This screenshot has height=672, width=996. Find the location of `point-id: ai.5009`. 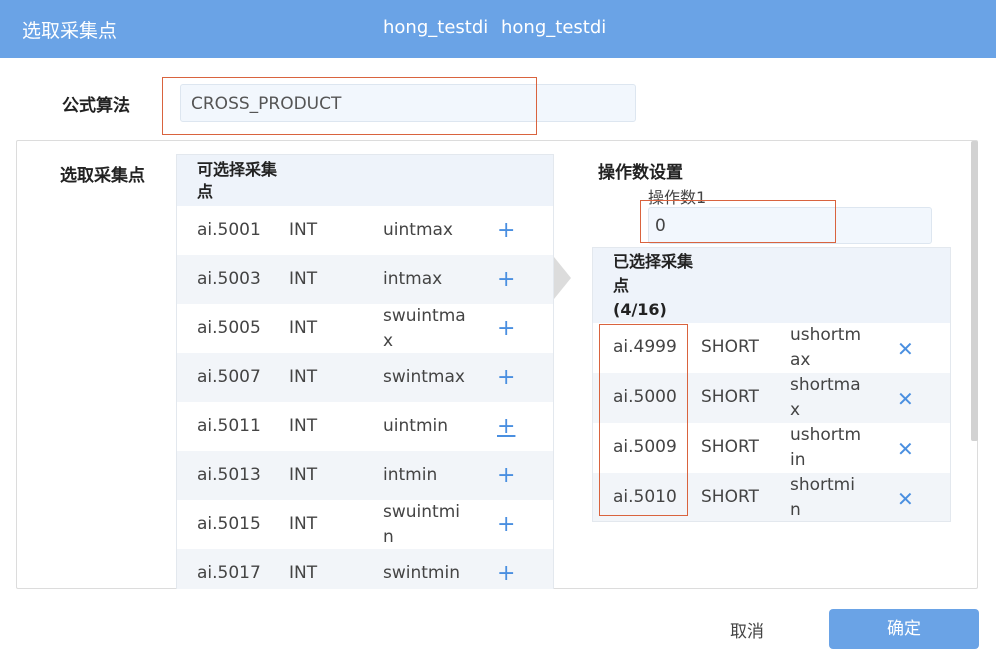

point-id: ai.5009 is located at coordinates (645, 447).